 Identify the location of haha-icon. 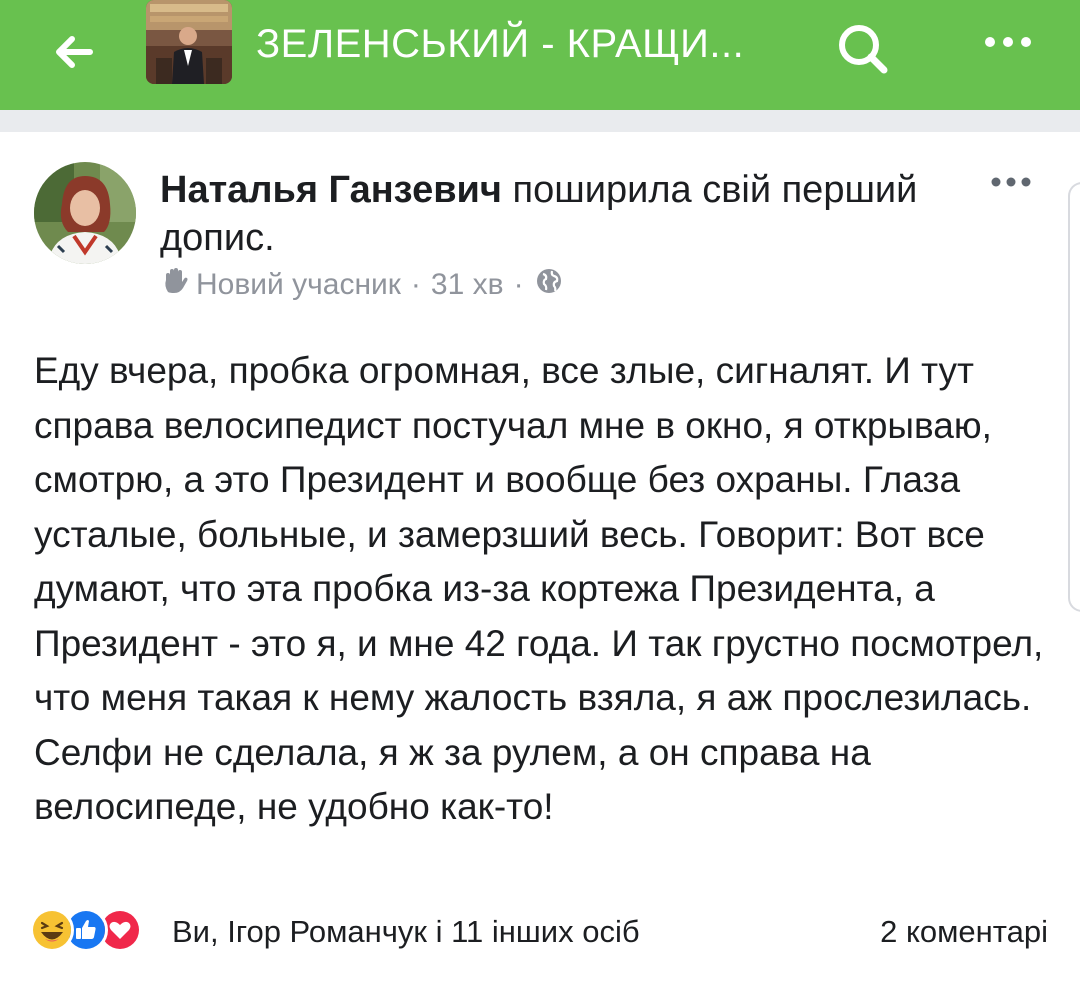
(52, 930).